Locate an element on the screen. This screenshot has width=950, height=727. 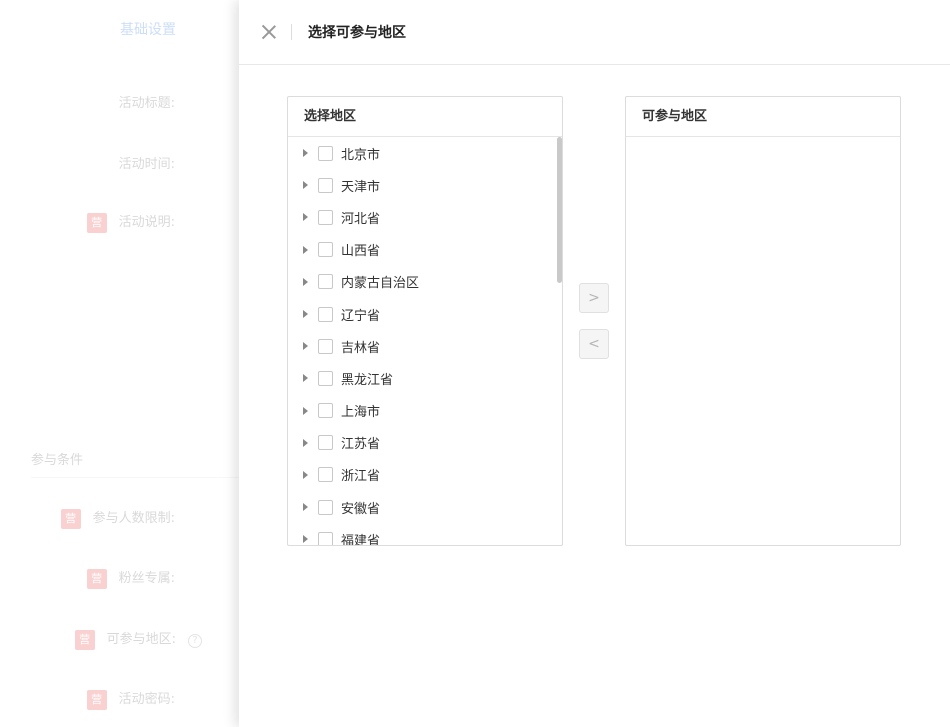
field-label: 活动说明: is located at coordinates (146, 222).